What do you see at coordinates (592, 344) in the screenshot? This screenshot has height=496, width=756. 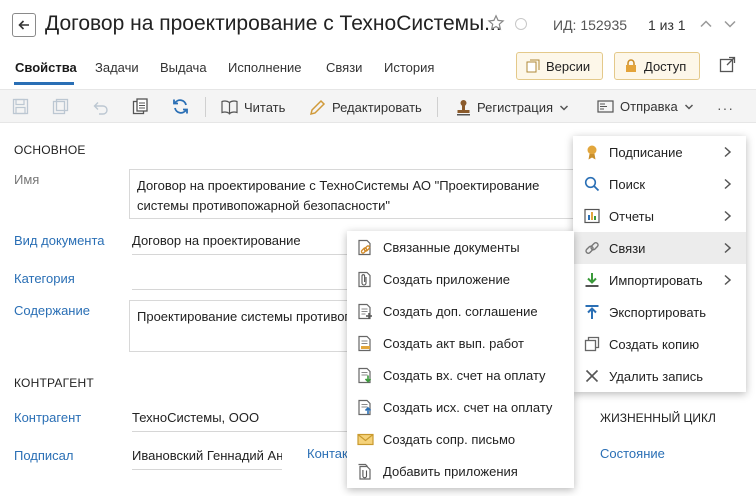 I see `copy-icon` at bounding box center [592, 344].